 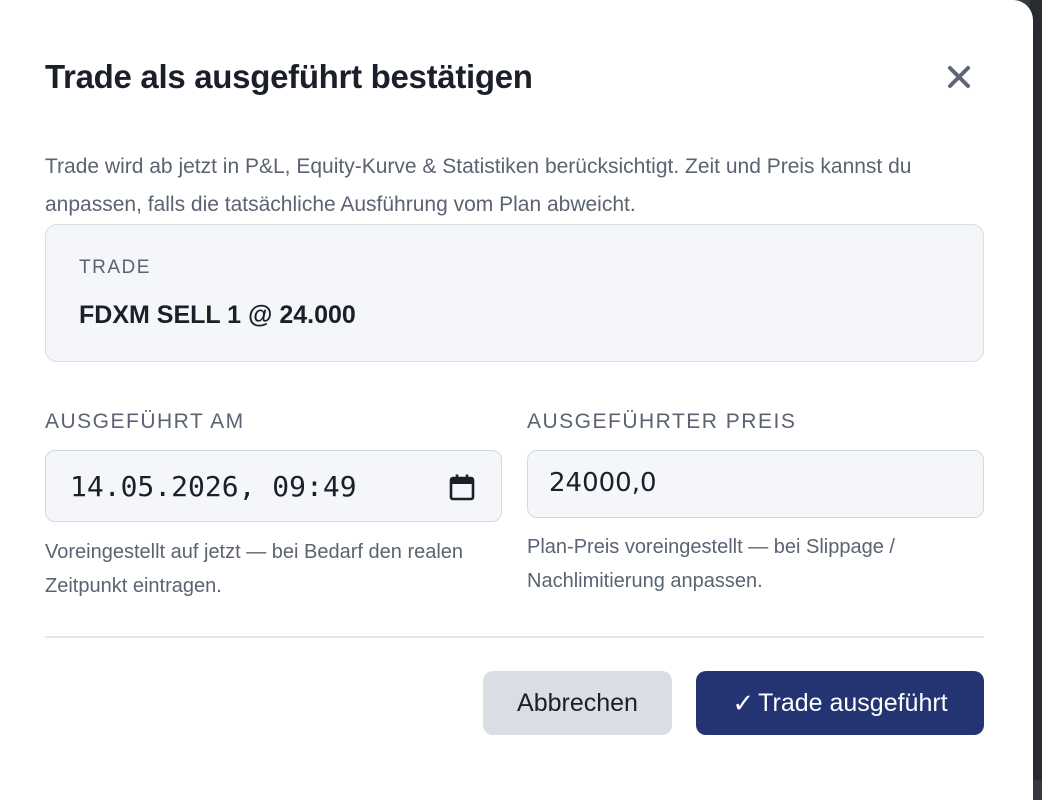 What do you see at coordinates (213, 486) in the screenshot?
I see `executed-at-value: 14.05.2026, 09:49` at bounding box center [213, 486].